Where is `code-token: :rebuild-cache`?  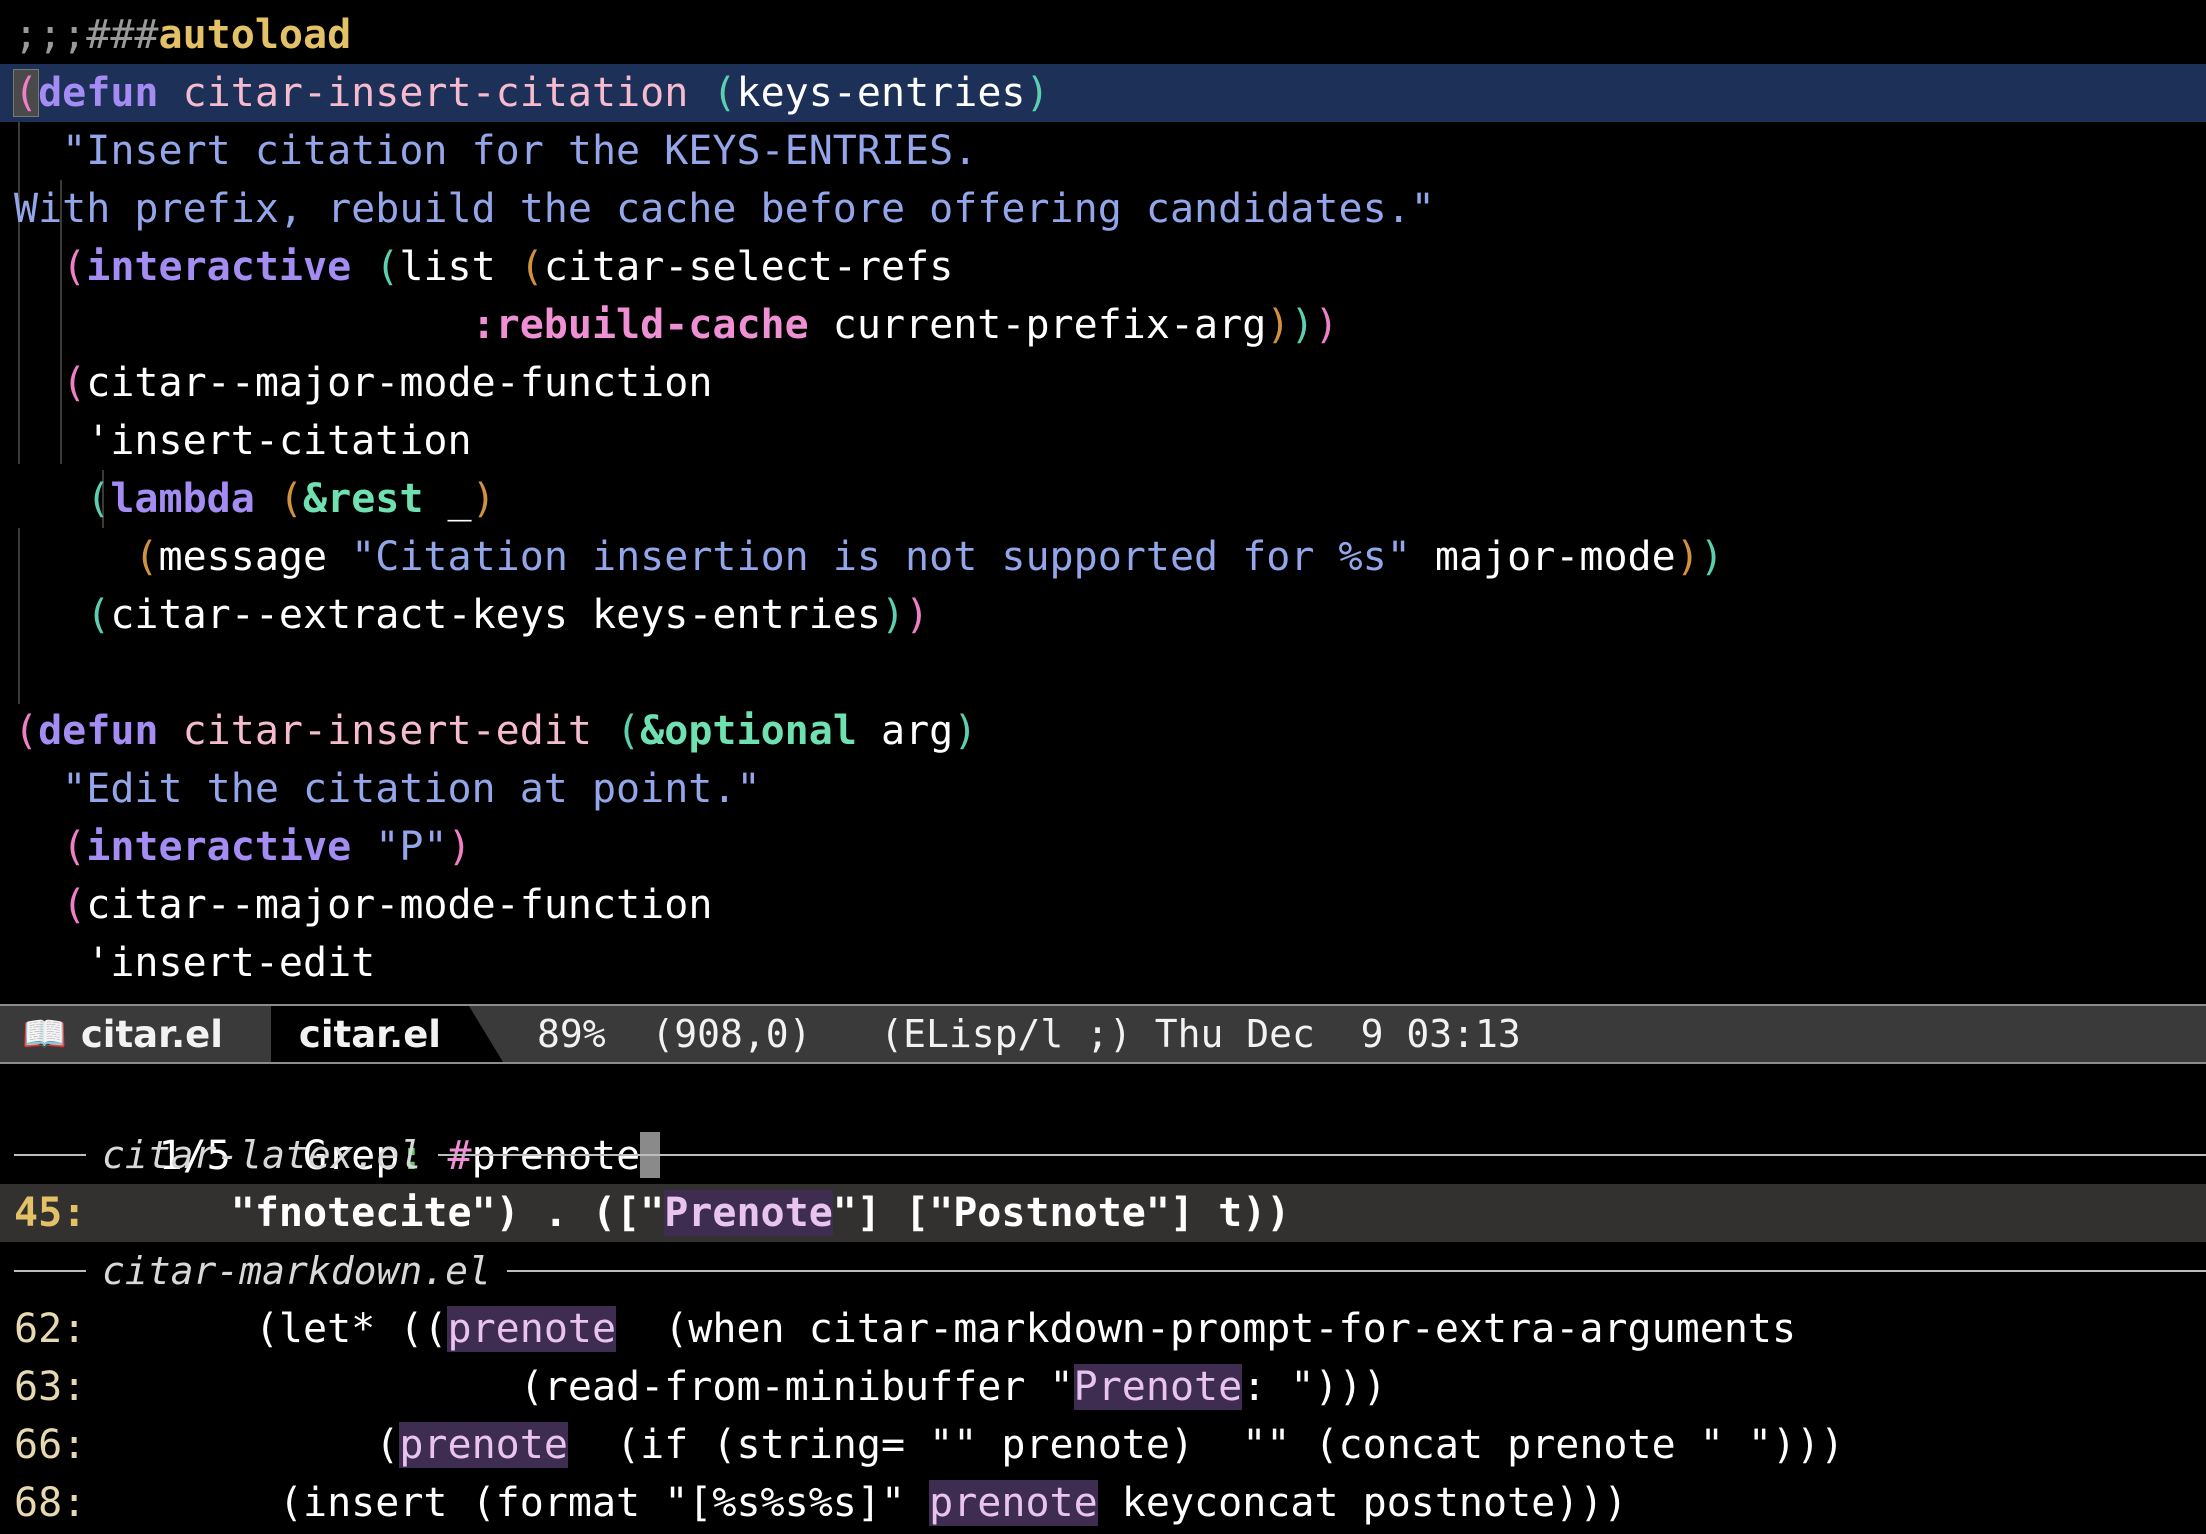 code-token: :rebuild-cache is located at coordinates (640, 325).